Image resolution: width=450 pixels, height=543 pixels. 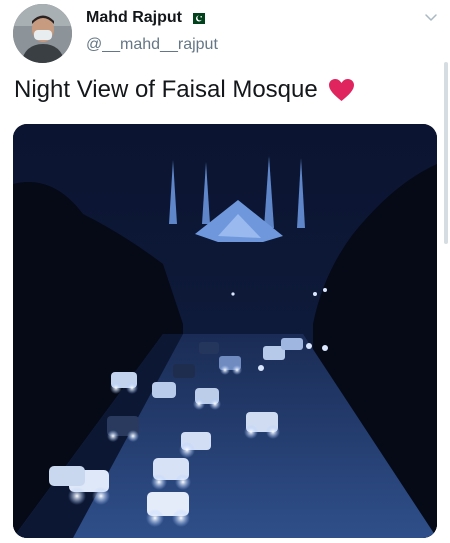 I want to click on author-row: Mahd Rajput, so click(x=145, y=18).